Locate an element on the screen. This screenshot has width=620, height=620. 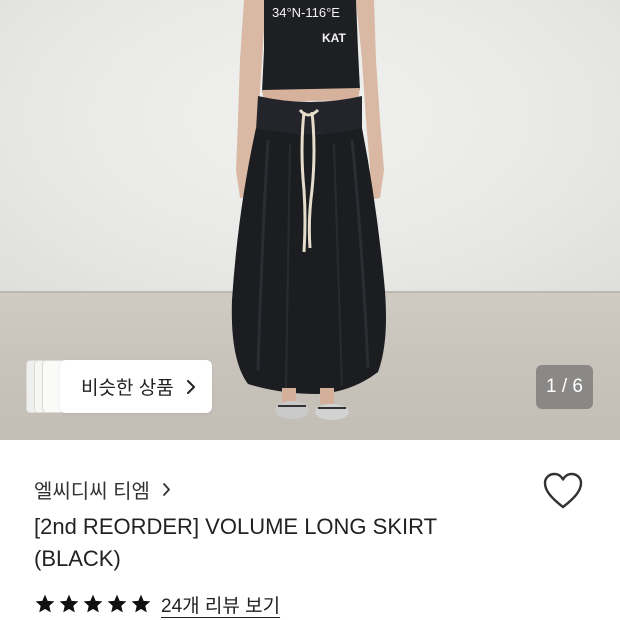
rating-row: 24개 리뷰 보기 is located at coordinates (157, 604).